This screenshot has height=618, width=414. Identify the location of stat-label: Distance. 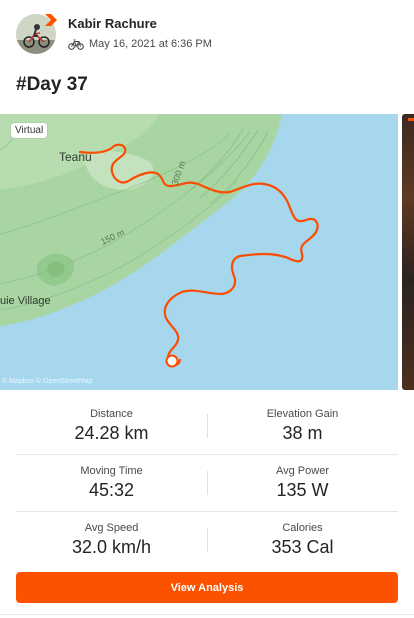
(111, 414).